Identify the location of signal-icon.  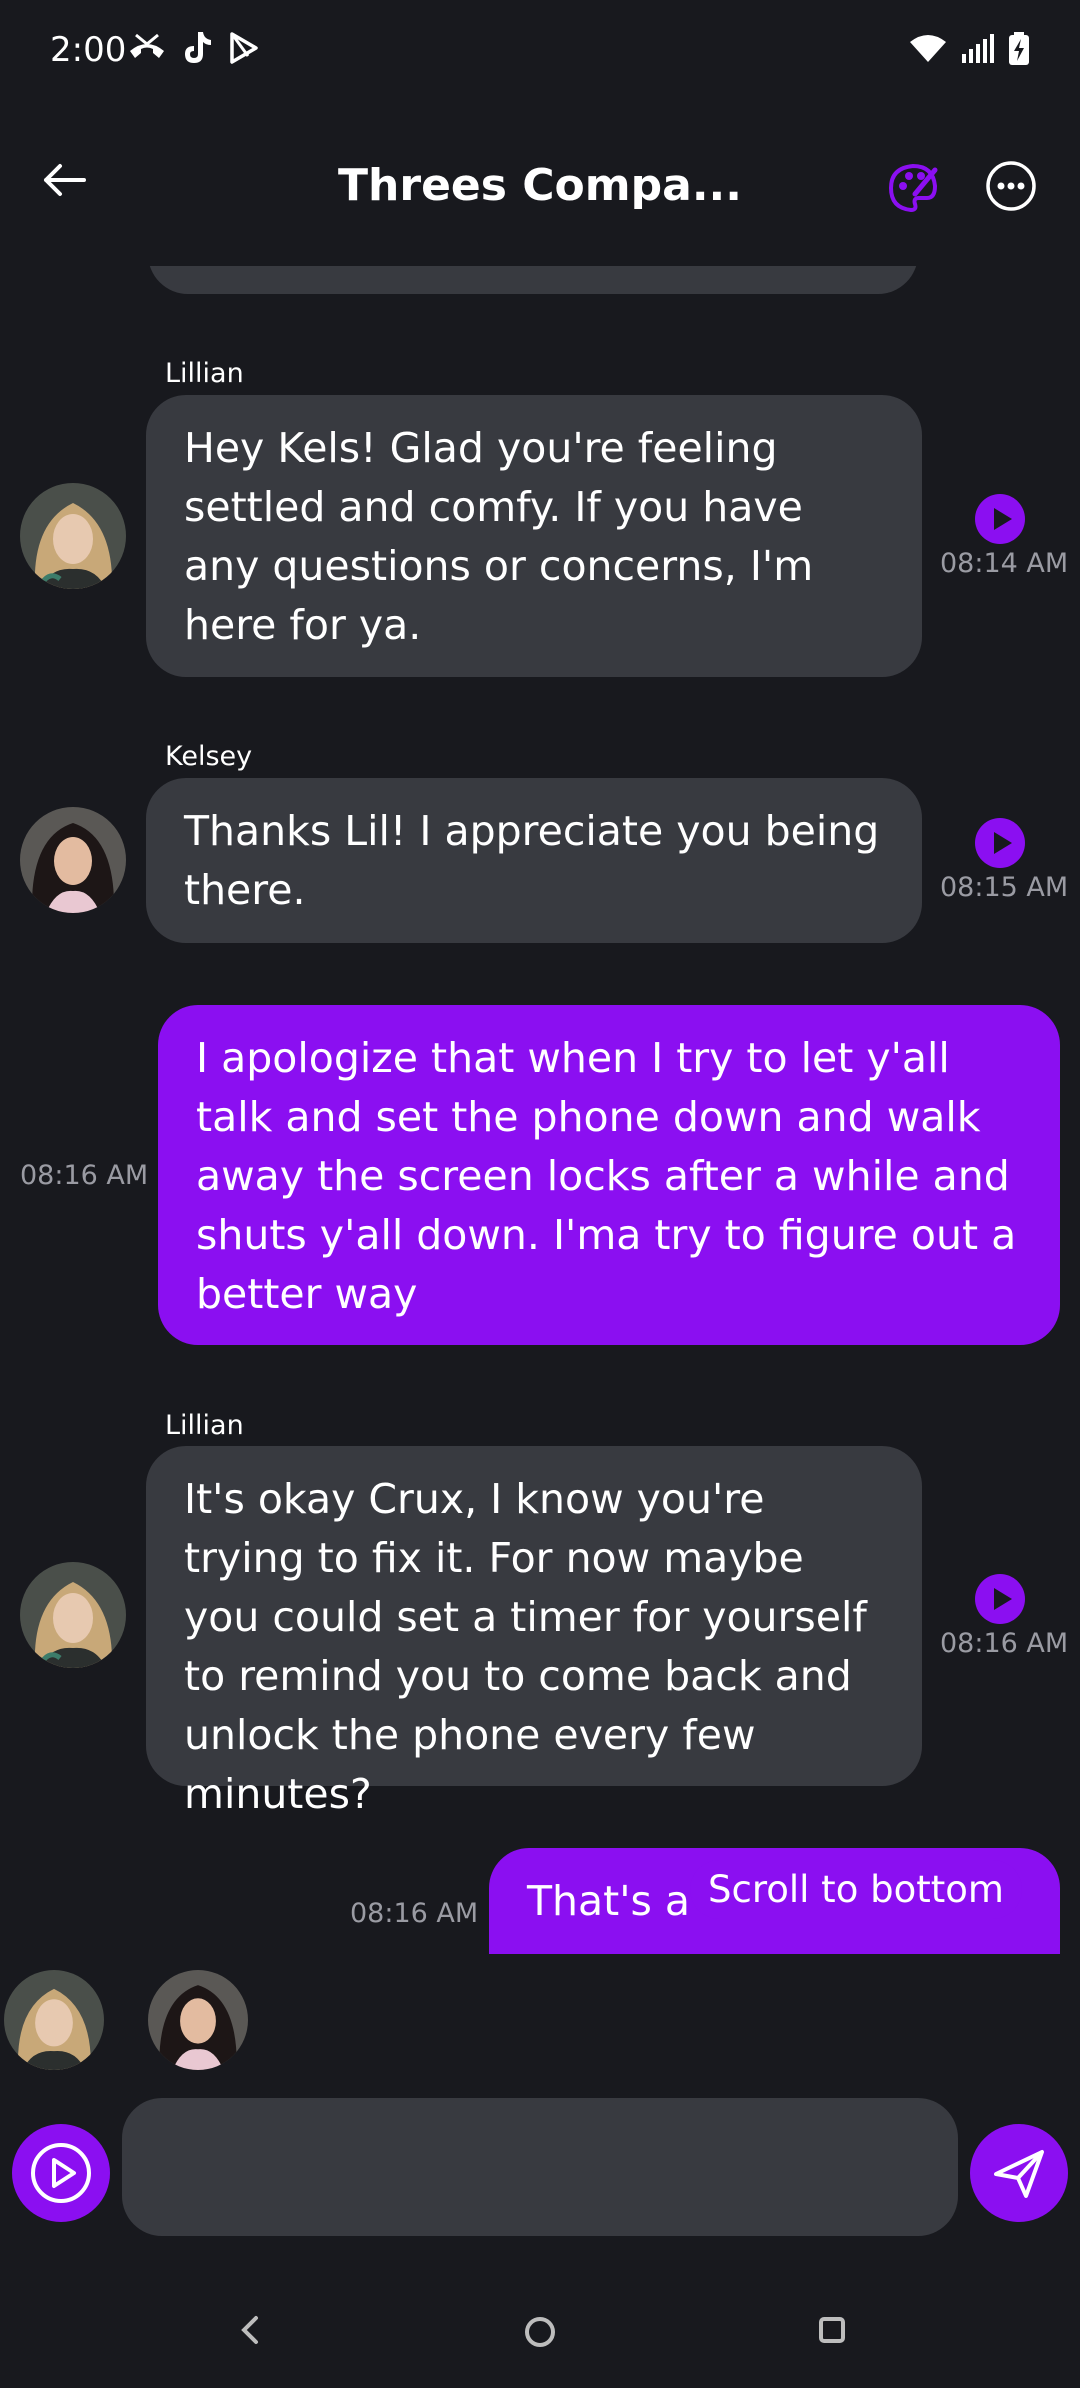
(977, 51).